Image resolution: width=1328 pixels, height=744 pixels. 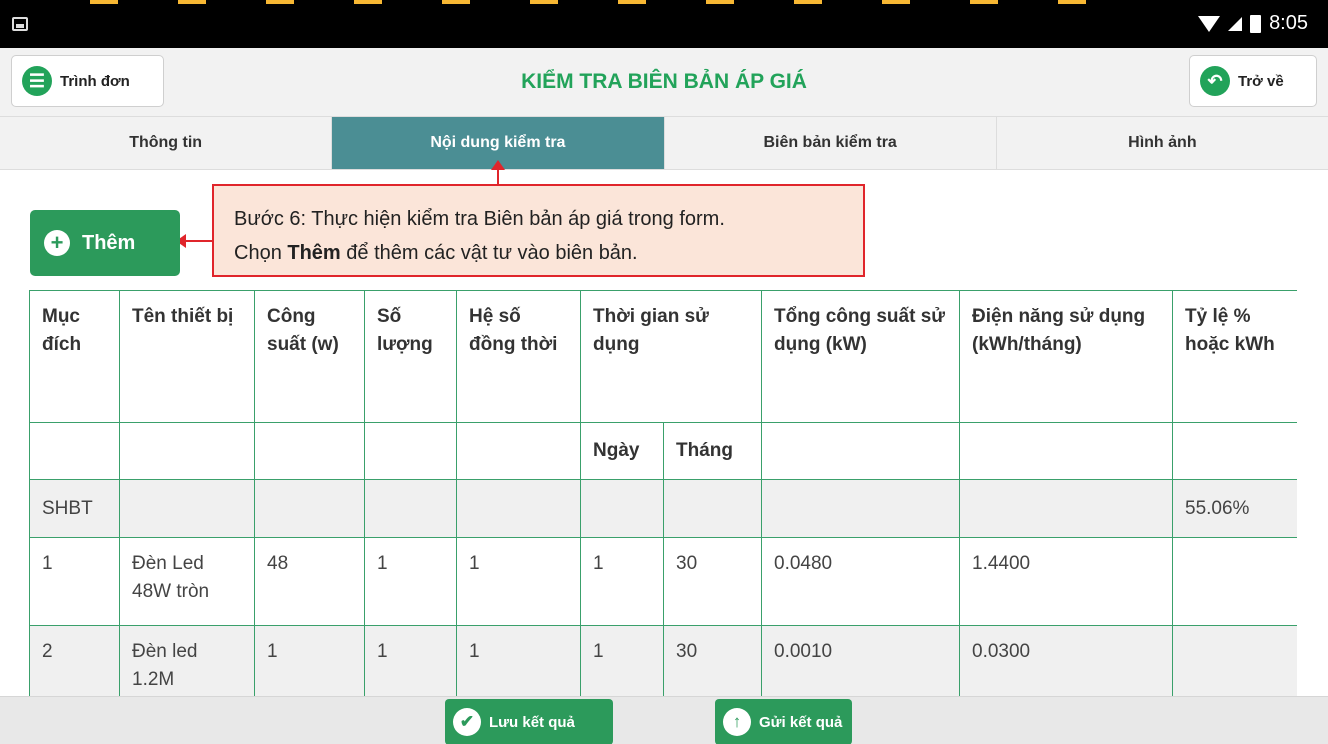 What do you see at coordinates (737, 722) in the screenshot?
I see `upload-arrow-icon: ↑` at bounding box center [737, 722].